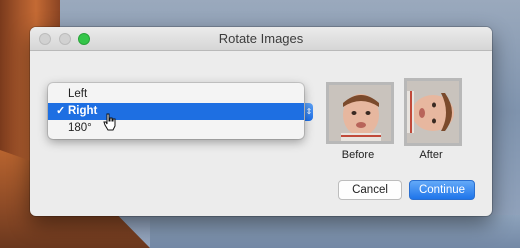 The image size is (520, 248). I want to click on child-photo-after, so click(433, 112).